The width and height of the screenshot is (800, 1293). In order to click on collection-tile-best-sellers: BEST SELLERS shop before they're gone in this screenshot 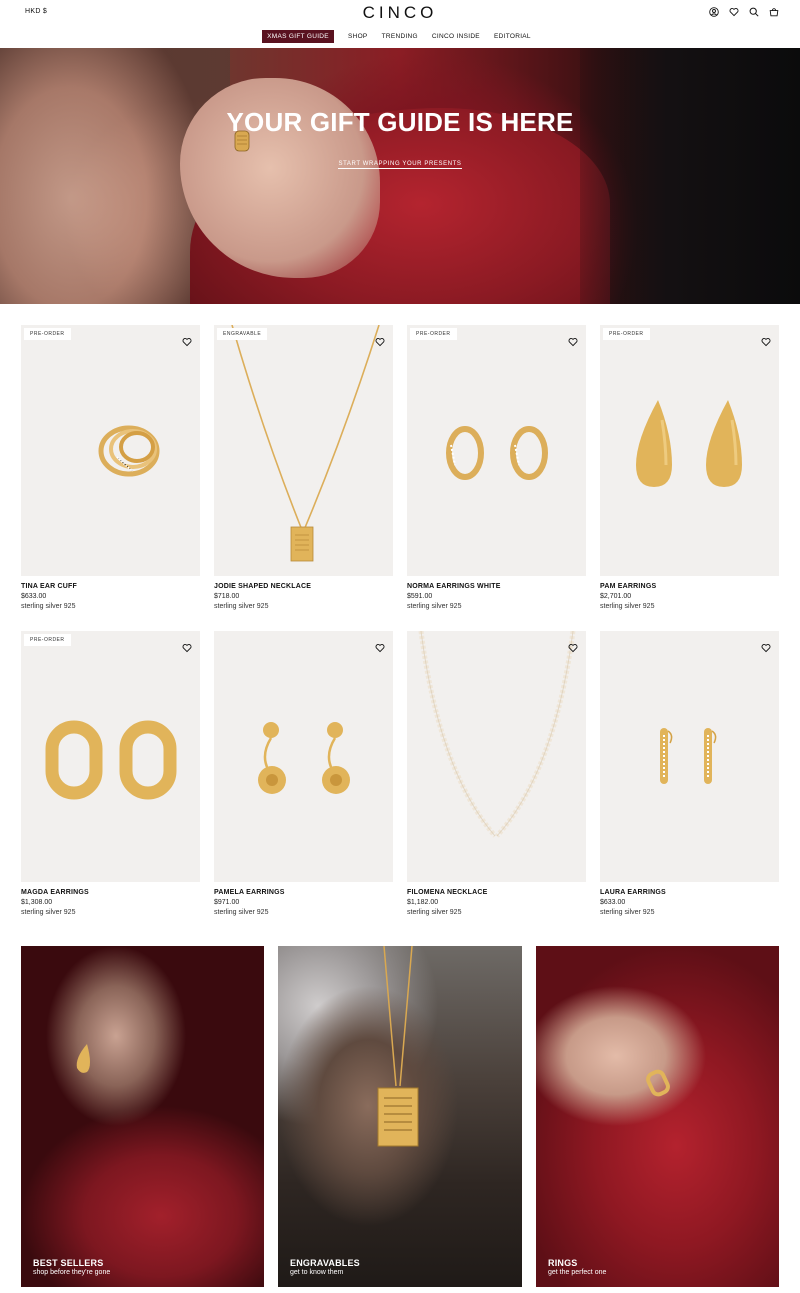, I will do `click(142, 1116)`.